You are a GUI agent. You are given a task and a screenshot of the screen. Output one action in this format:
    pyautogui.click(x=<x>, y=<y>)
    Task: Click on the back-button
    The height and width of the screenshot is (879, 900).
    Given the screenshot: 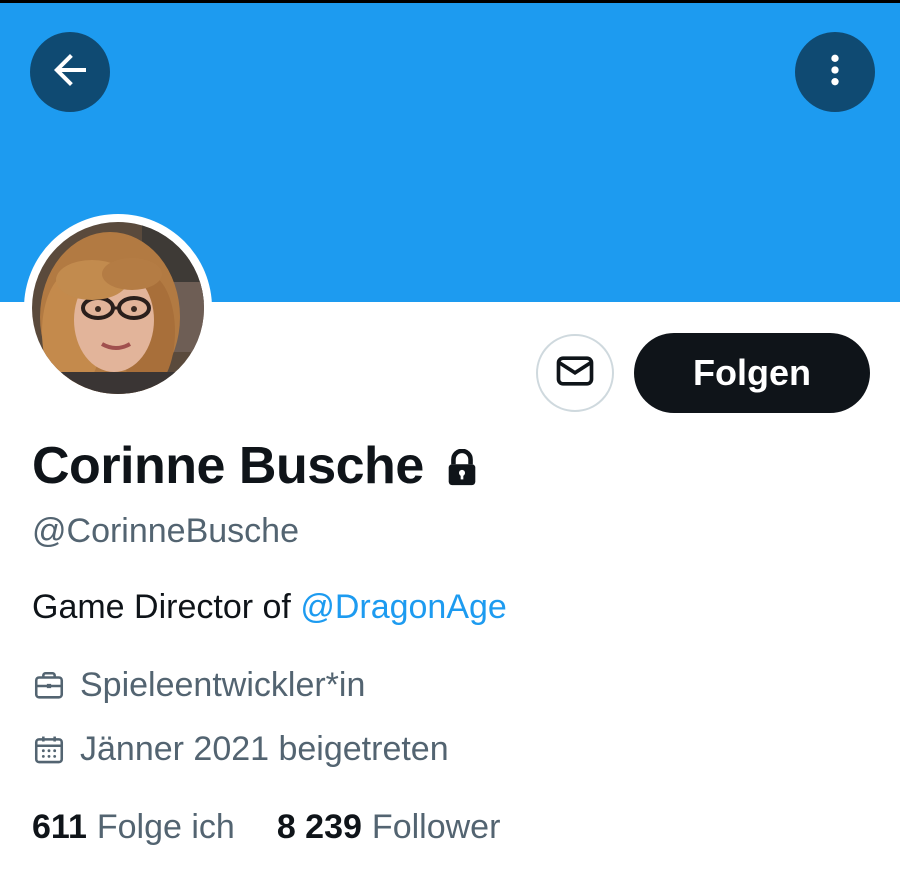 What is the action you would take?
    pyautogui.click(x=70, y=72)
    